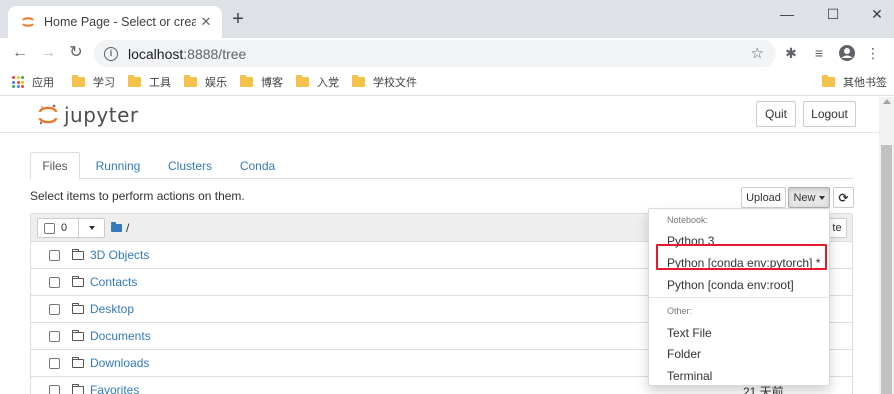  What do you see at coordinates (119, 255) in the screenshot?
I see `item-name: 3D Objects` at bounding box center [119, 255].